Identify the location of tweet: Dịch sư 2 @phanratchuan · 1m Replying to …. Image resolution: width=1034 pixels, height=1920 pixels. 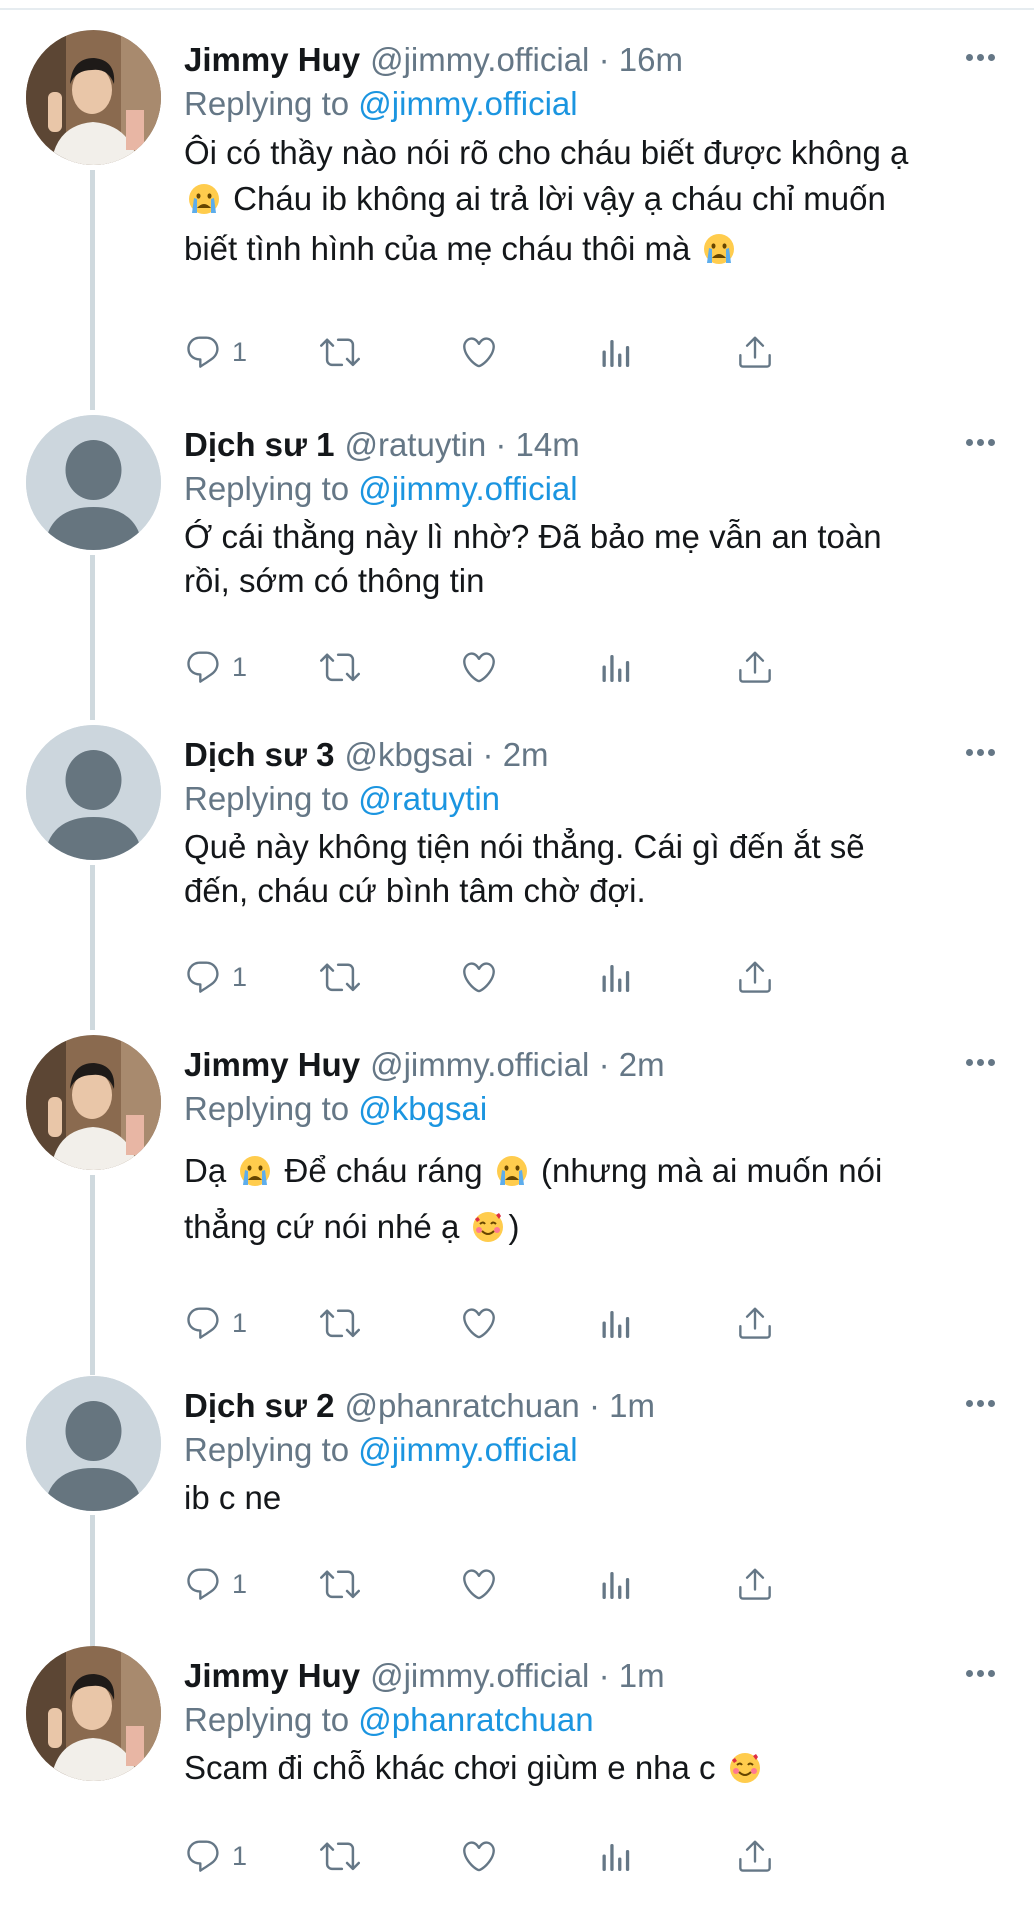
(517, 1501).